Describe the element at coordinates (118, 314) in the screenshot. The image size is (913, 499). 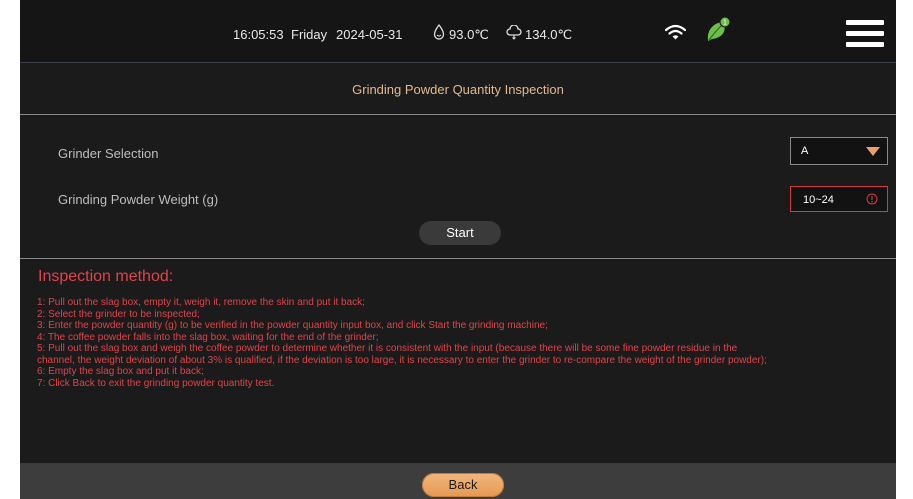
I see `inspection-step: 2: Select the grinder to be inspected;` at that location.